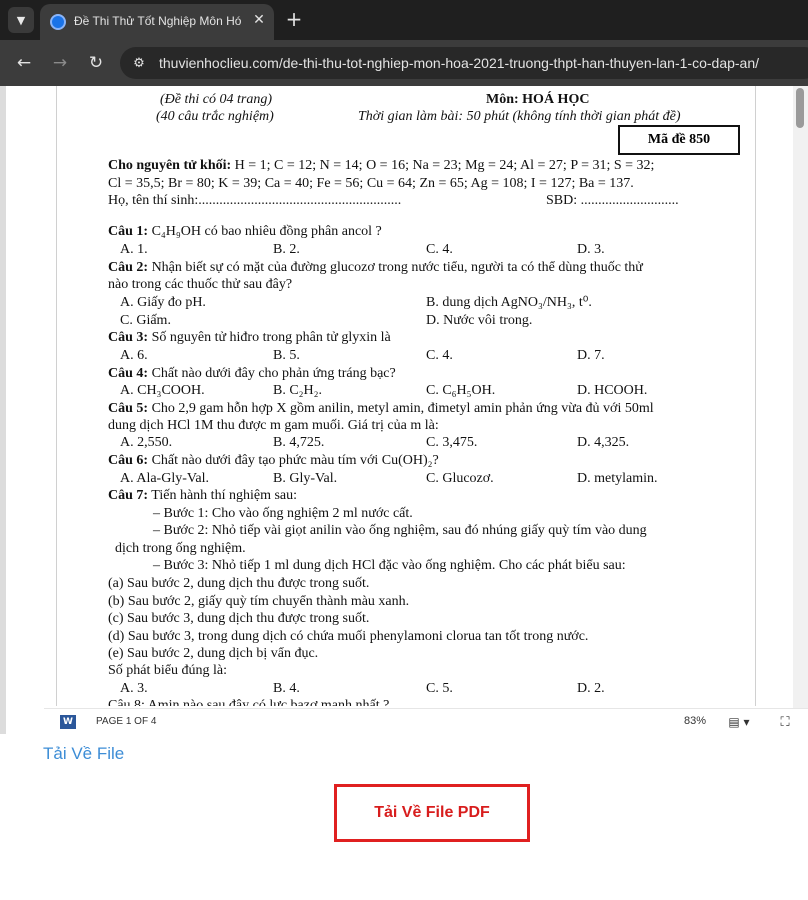  I want to click on browser-tab: Đề Thi Thử Tốt Nghiệp Môn Hó ✕, so click(157, 22).